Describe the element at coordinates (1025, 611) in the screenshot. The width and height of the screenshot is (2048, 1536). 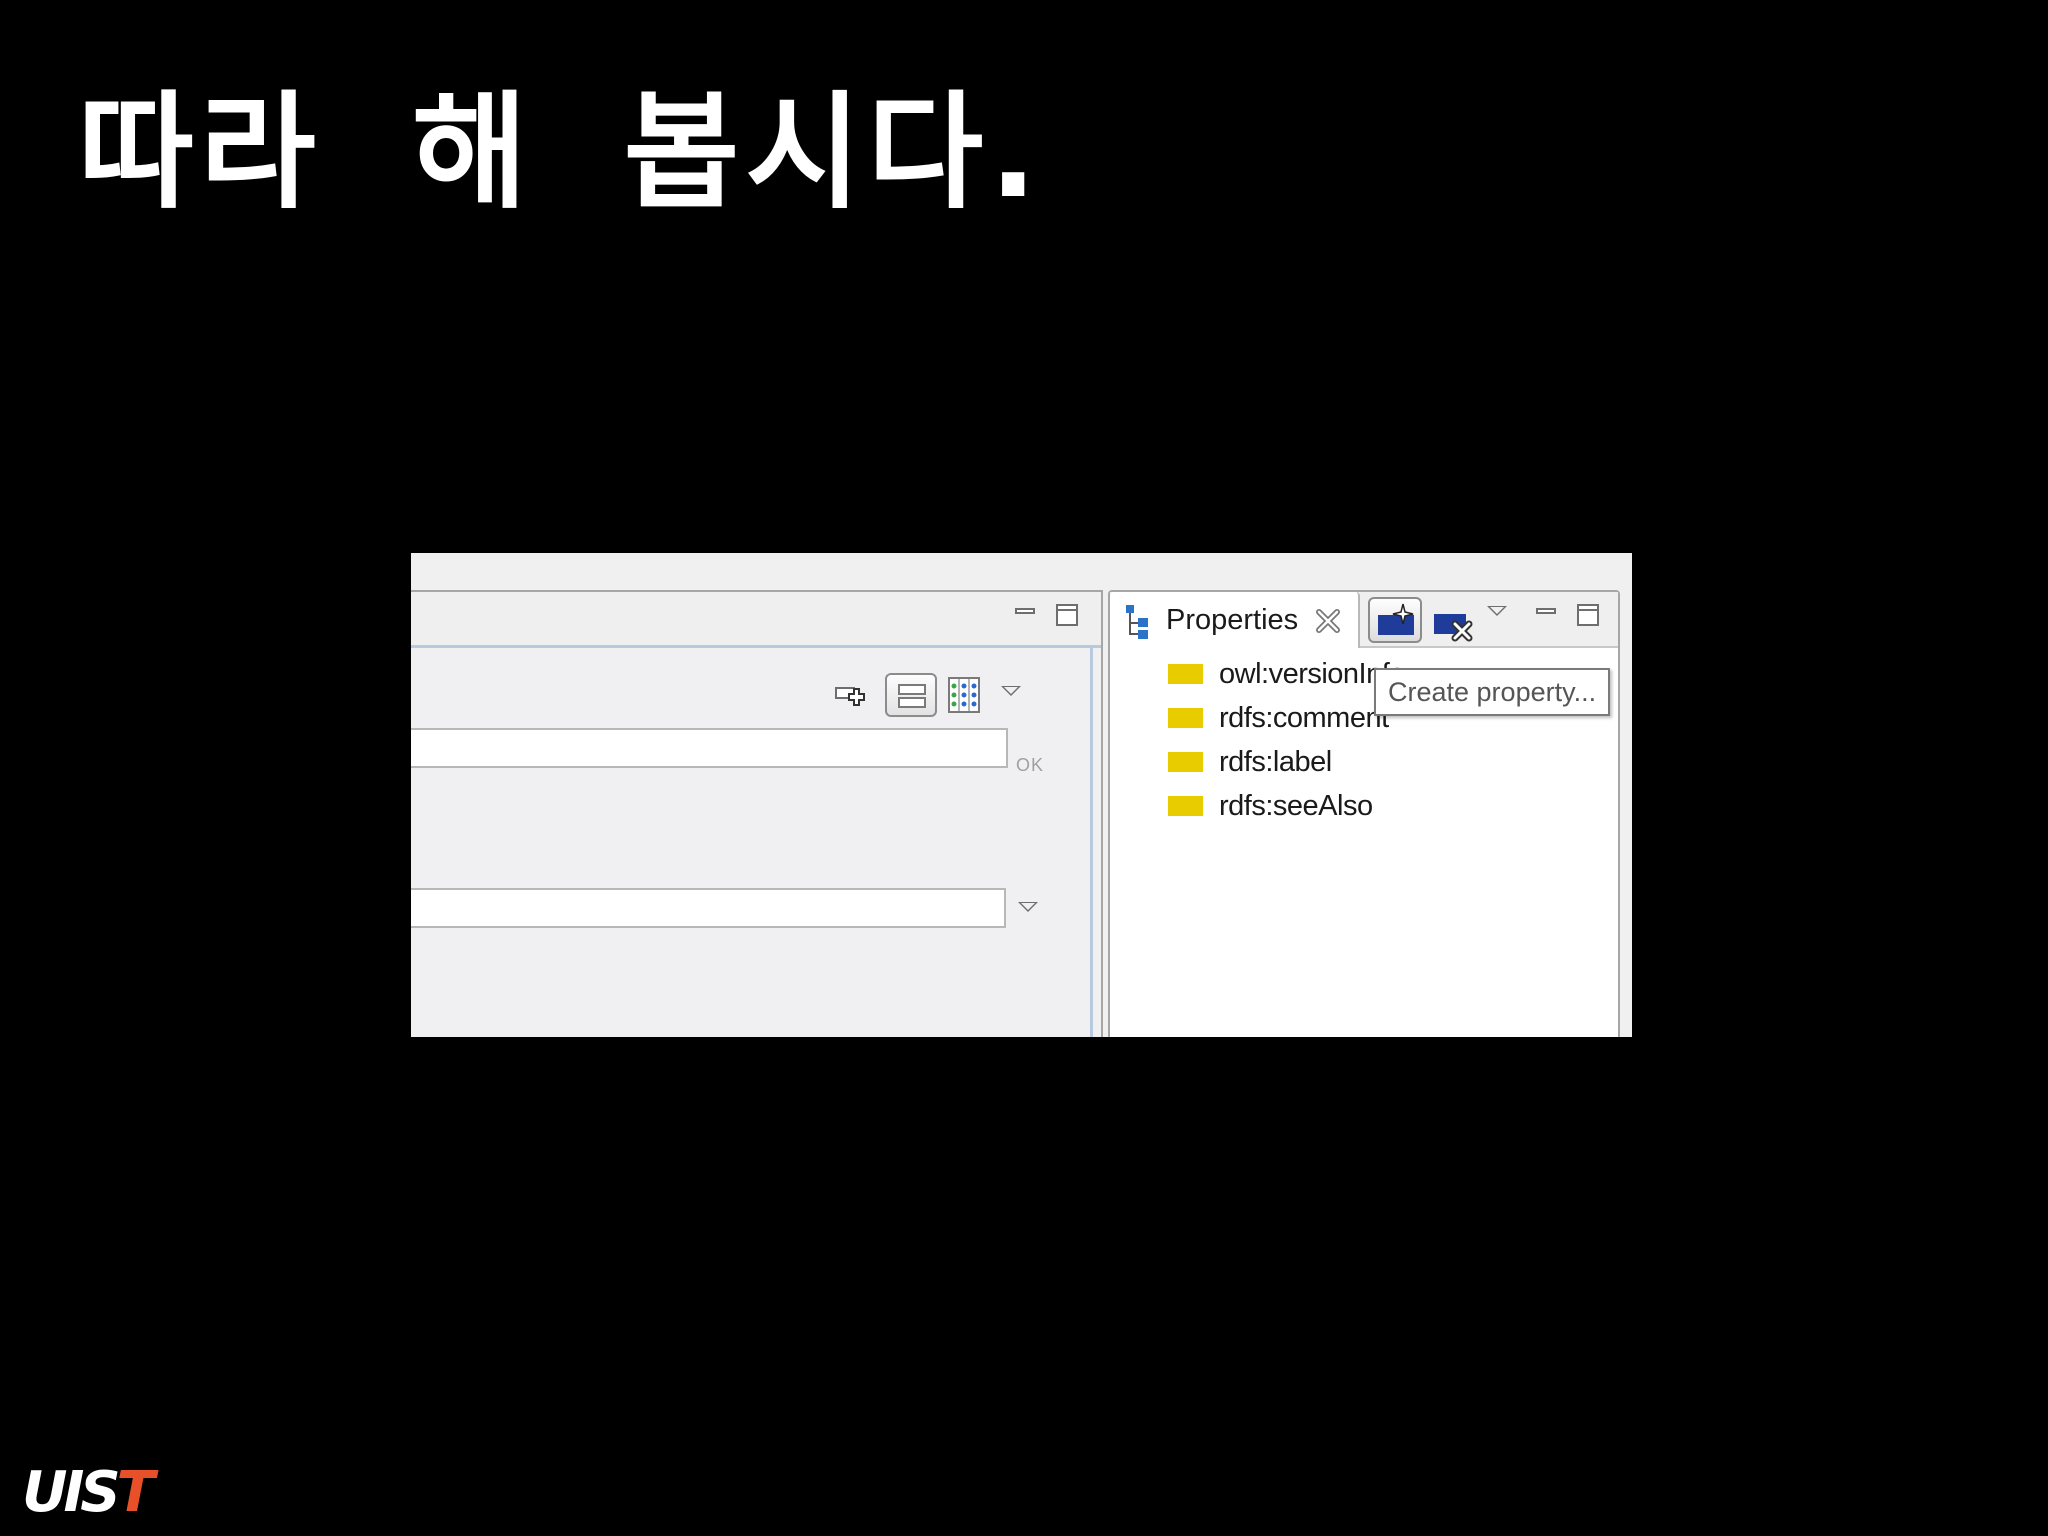
I see `editor-minimize-icon` at that location.